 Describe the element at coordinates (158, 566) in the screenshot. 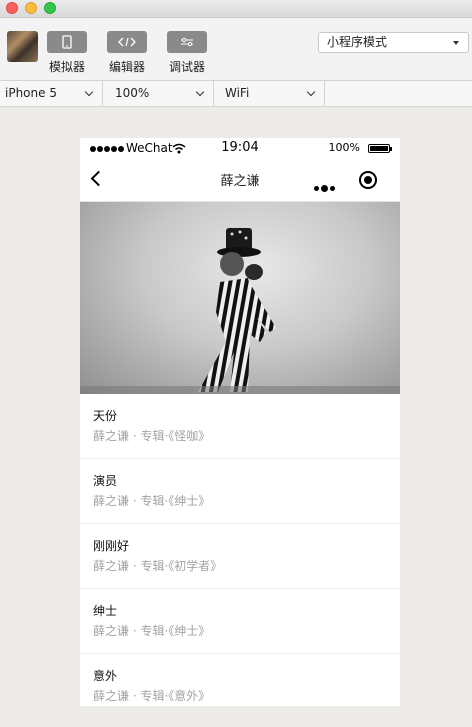

I see `song-meta: 薛之谦 · 专辑·《初学者》` at that location.